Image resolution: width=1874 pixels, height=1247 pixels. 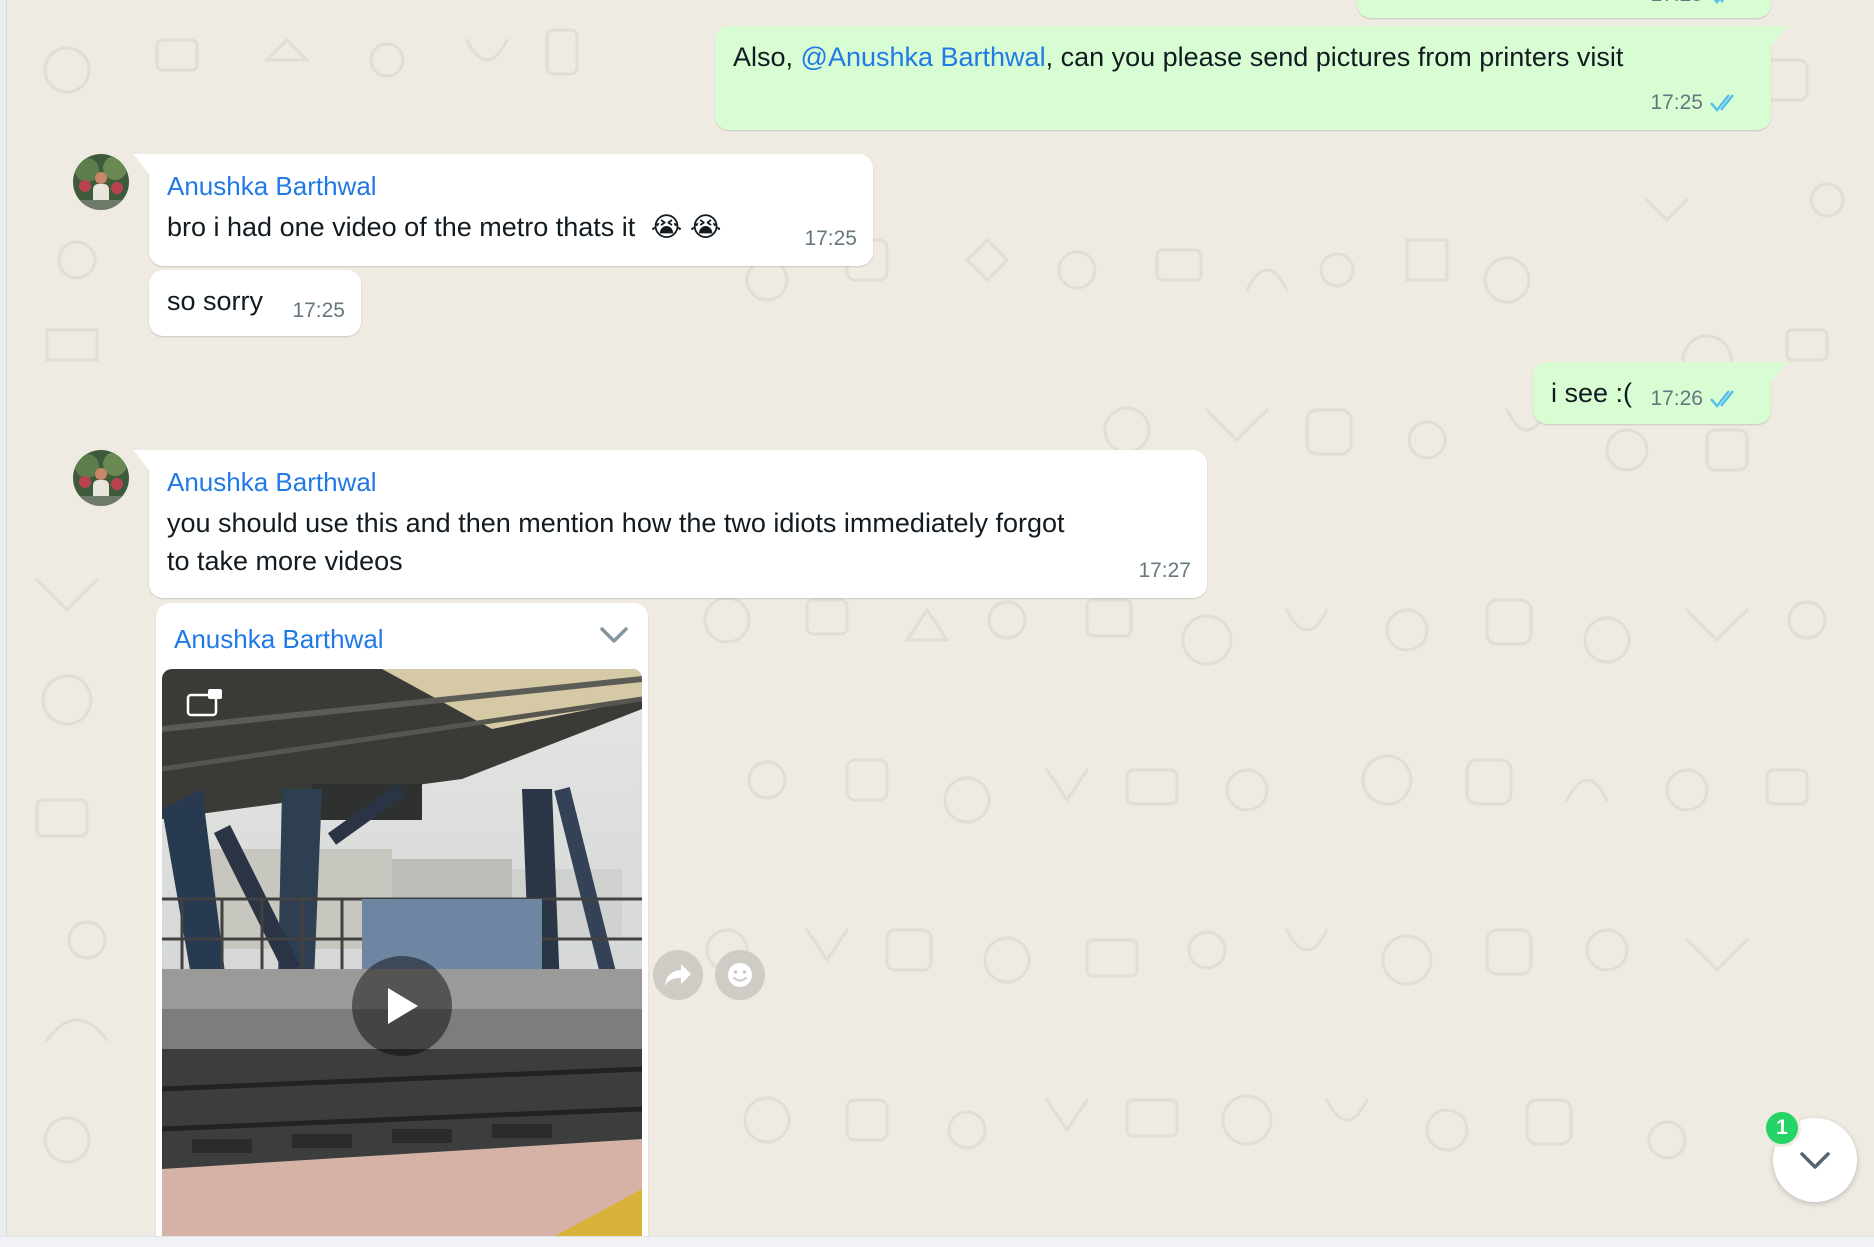 I want to click on outgoing-message: 17:25, so click(x=1564, y=9).